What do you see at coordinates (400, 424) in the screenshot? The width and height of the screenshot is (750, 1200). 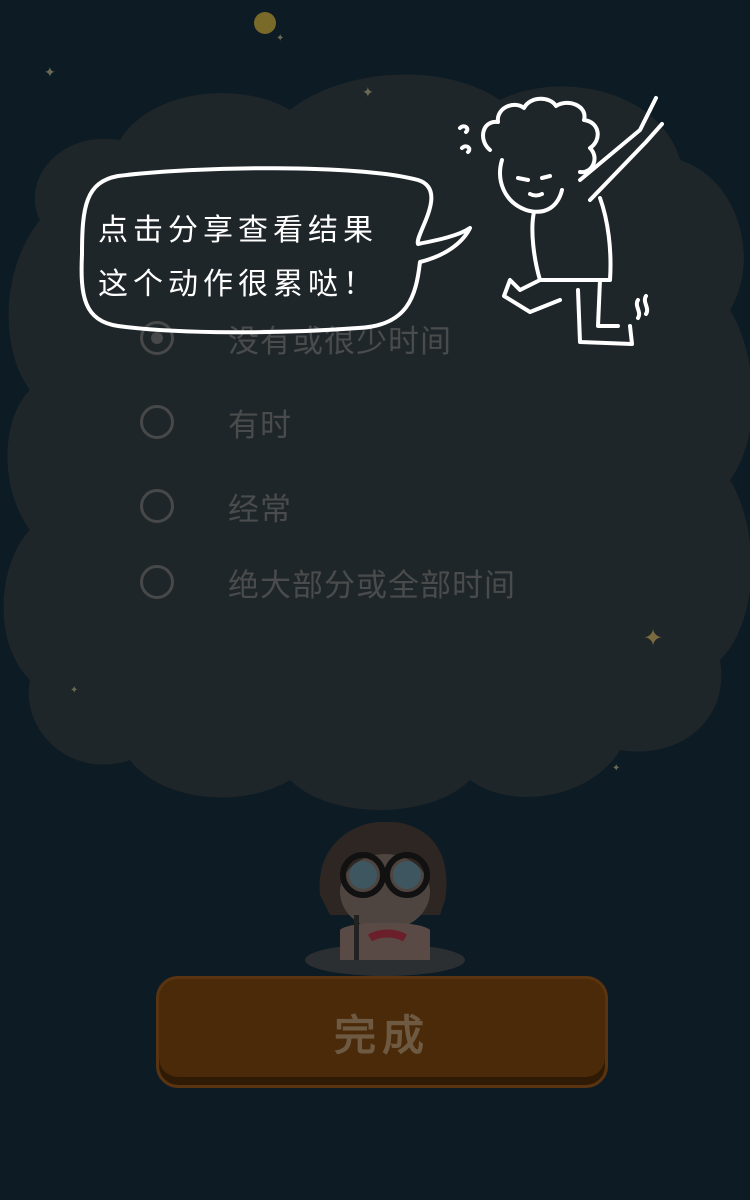 I see `option-item: 有时` at bounding box center [400, 424].